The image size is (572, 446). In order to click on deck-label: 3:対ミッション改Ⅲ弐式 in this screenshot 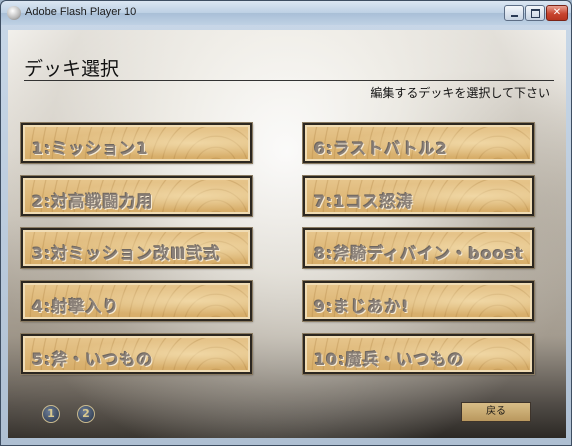, I will do `click(126, 253)`.